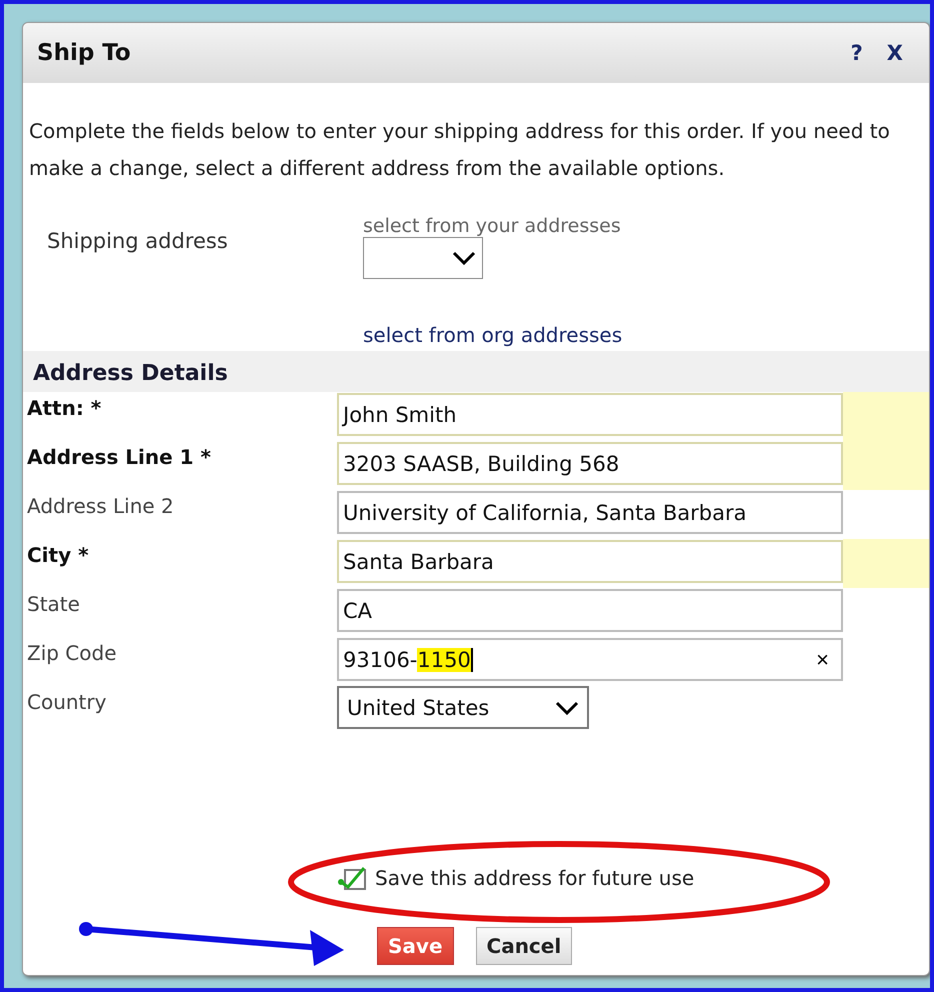 This screenshot has height=992, width=934. I want to click on field-label: Address Line 2, so click(100, 505).